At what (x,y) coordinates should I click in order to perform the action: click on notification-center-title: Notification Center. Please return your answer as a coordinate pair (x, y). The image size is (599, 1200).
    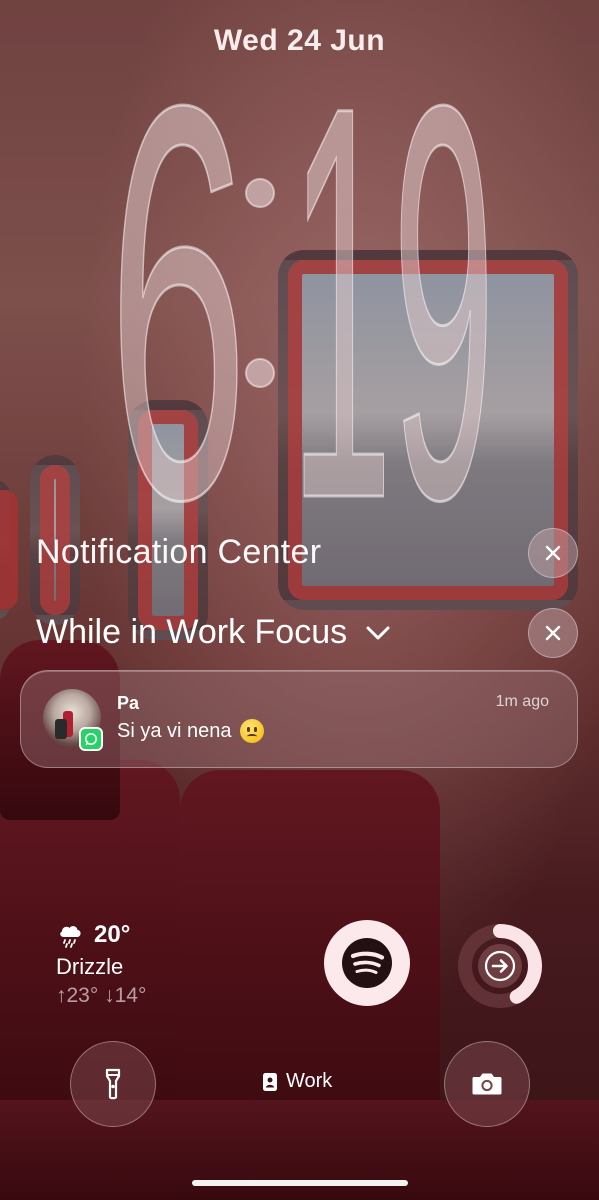
    Looking at the image, I should click on (179, 552).